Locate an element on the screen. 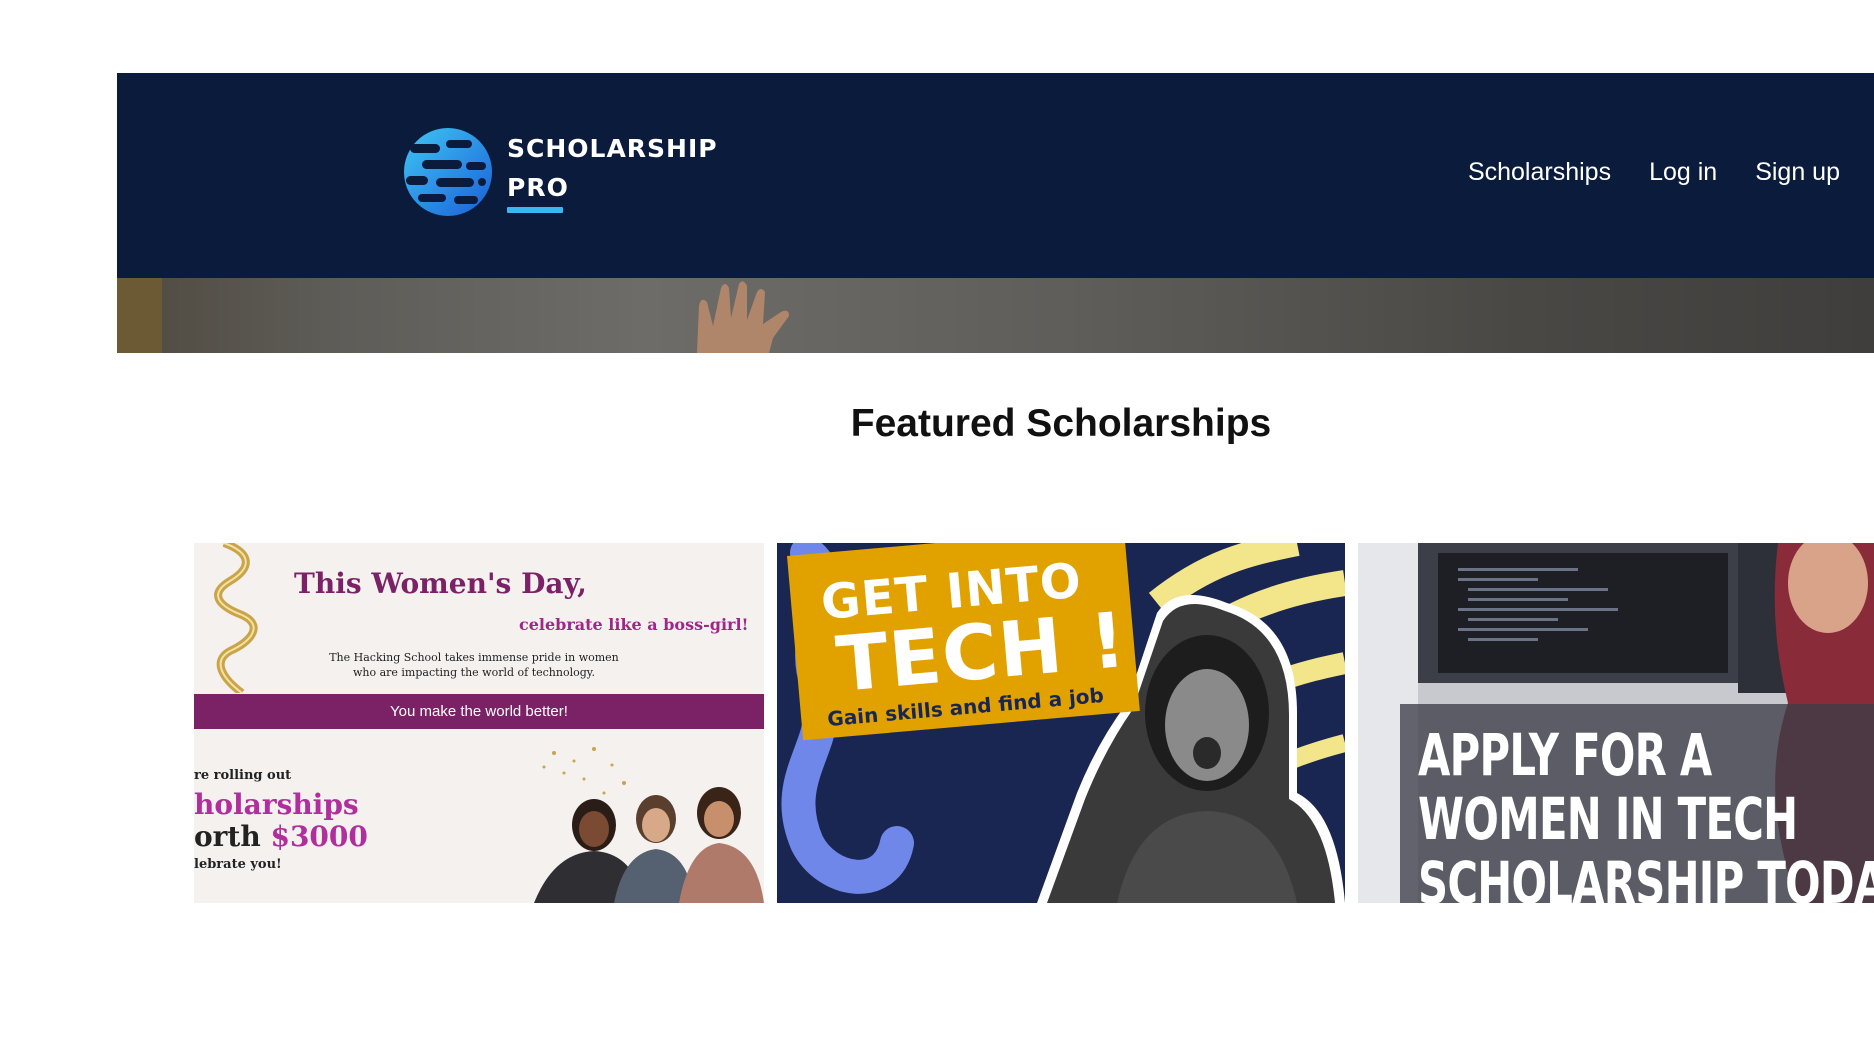 Image resolution: width=1874 pixels, height=1052 pixels. globe-logo-icon is located at coordinates (448, 172).